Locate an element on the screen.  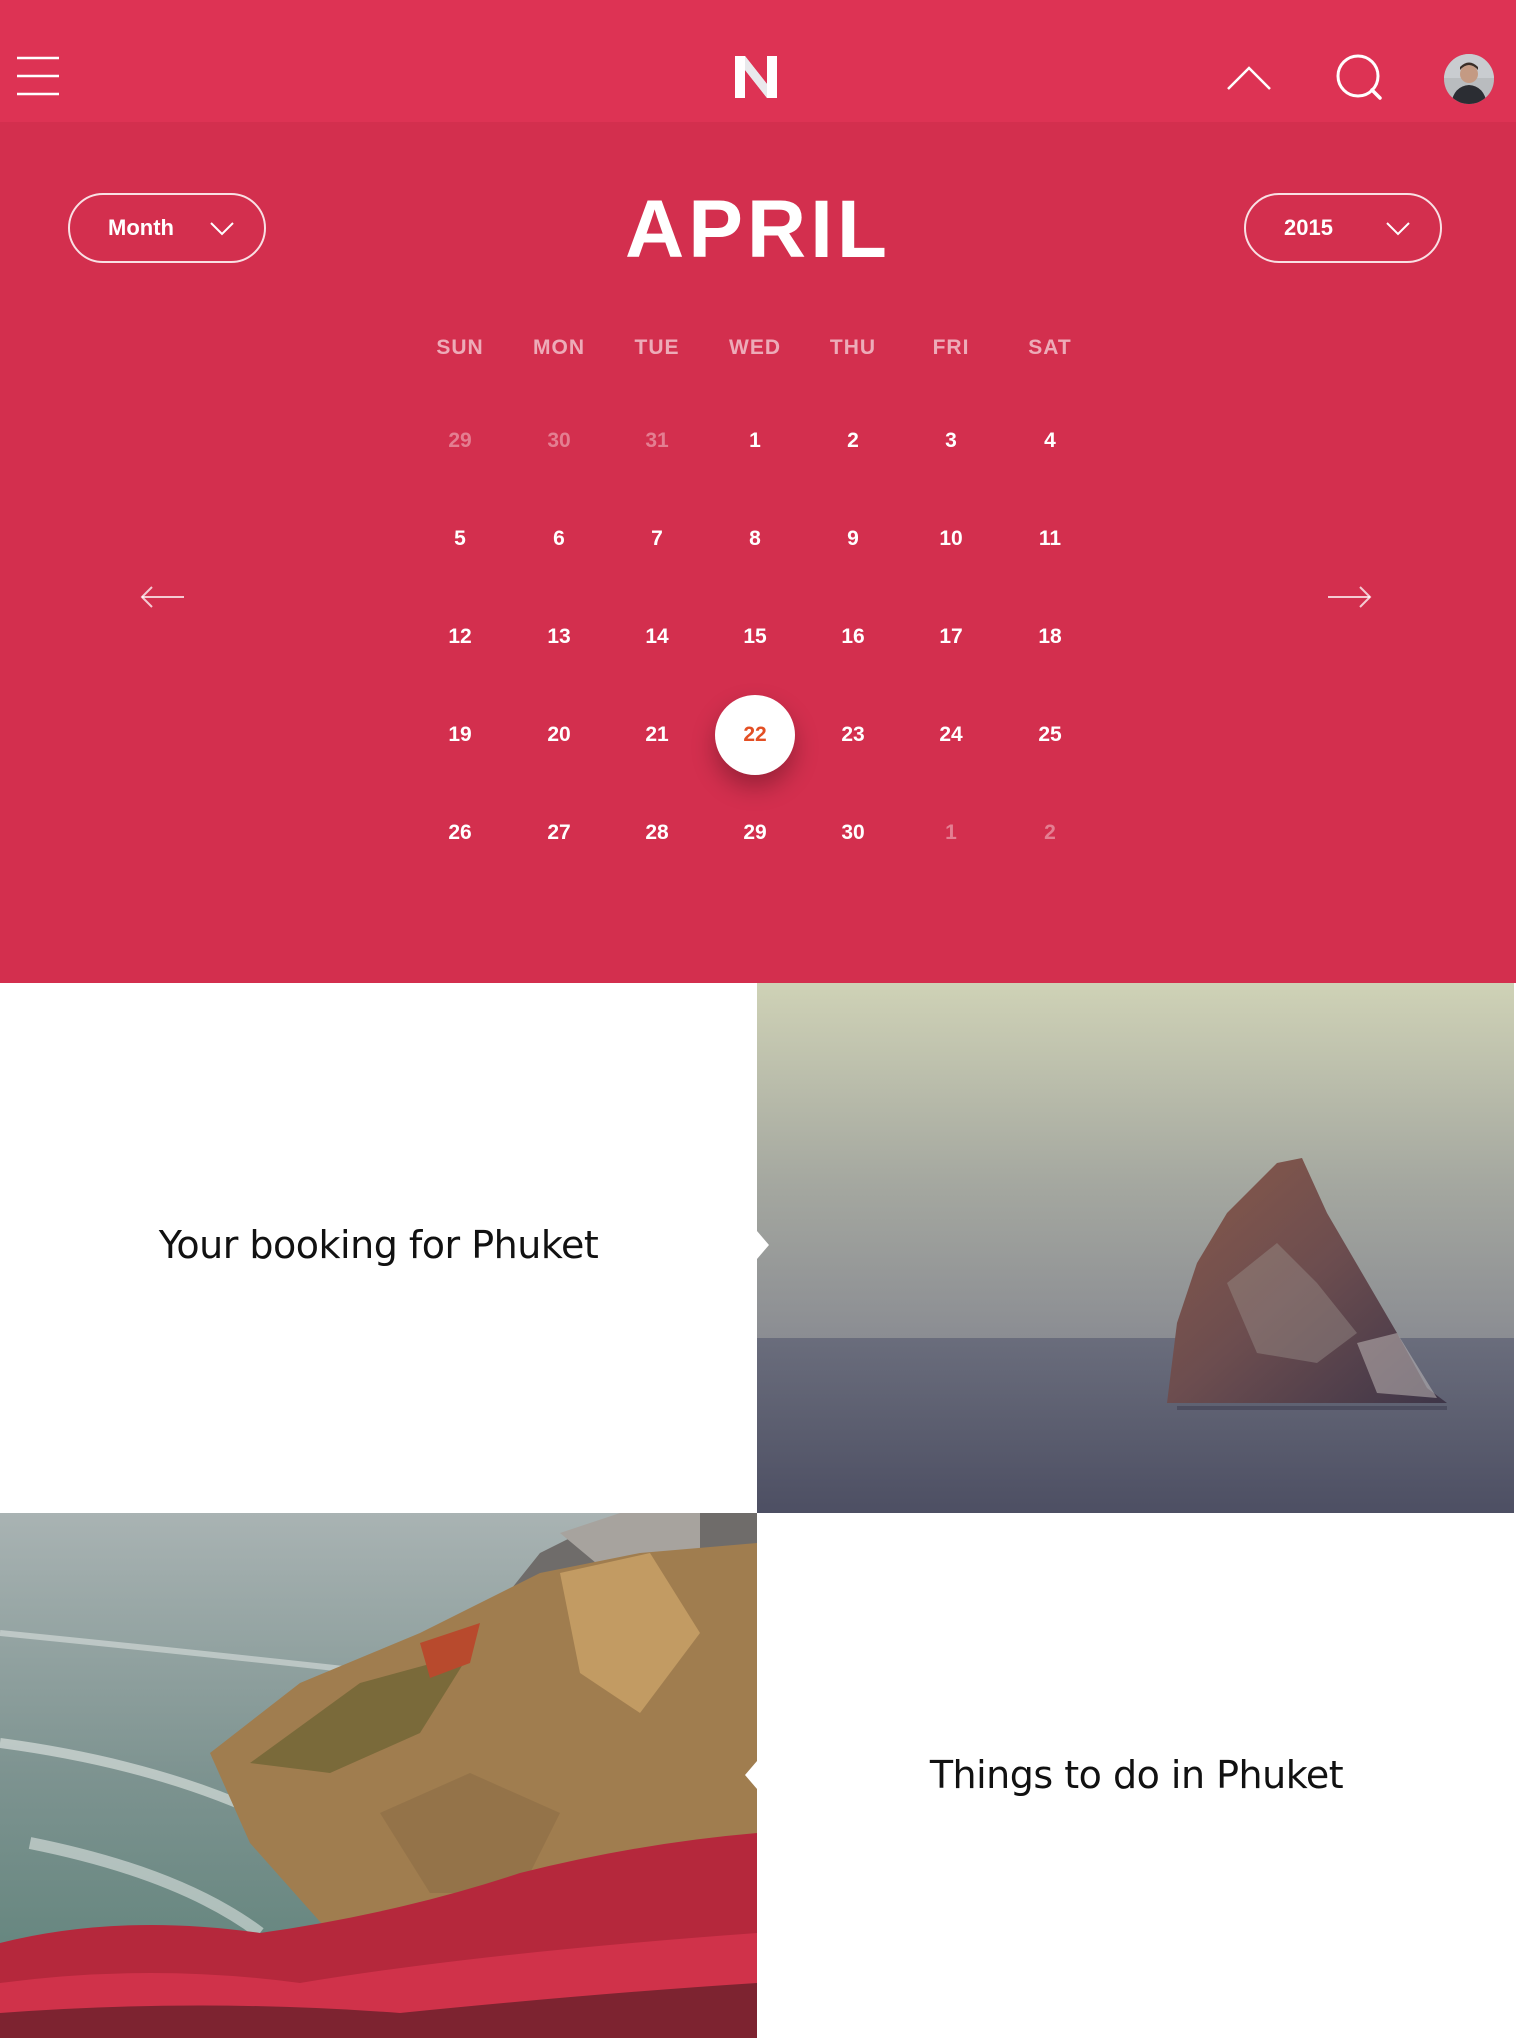
things-pointer is located at coordinates (751, 1775).